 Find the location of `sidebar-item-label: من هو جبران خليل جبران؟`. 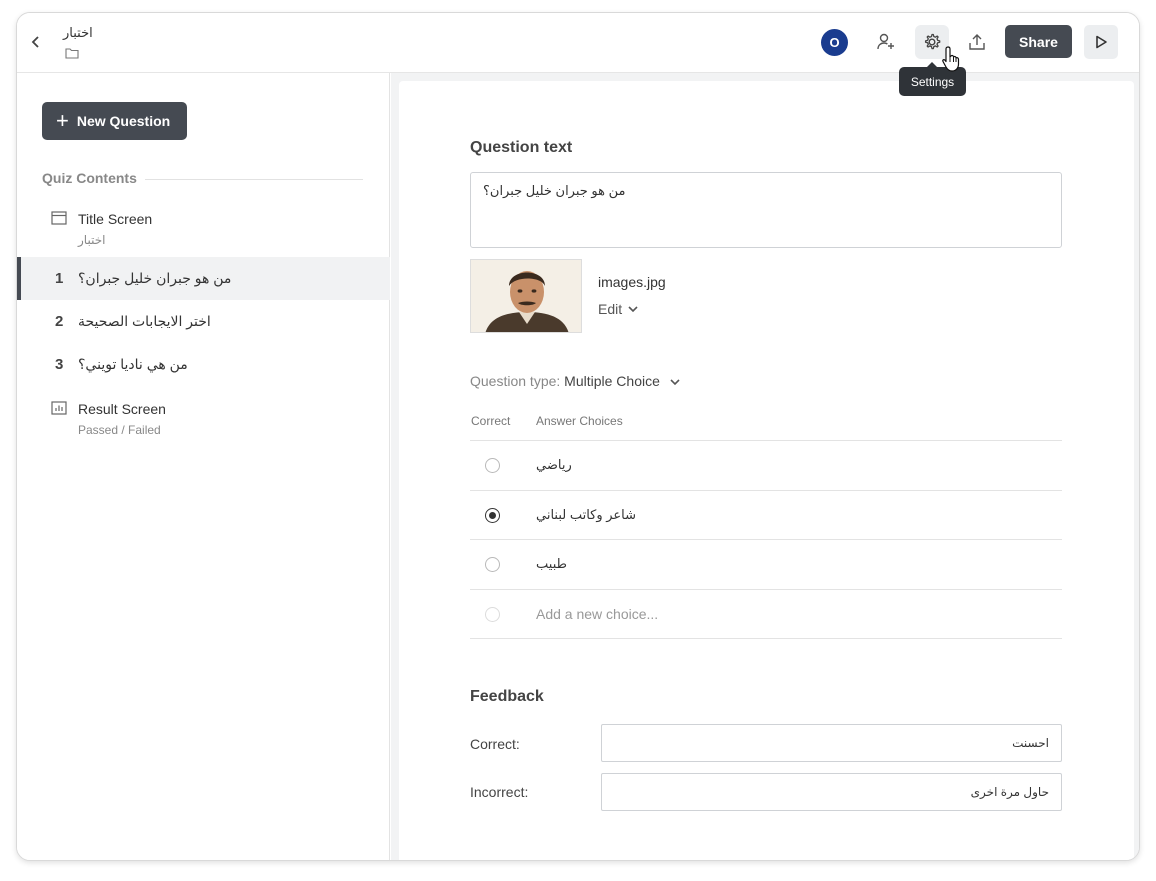

sidebar-item-label: من هو جبران خليل جبران؟ is located at coordinates (155, 278).